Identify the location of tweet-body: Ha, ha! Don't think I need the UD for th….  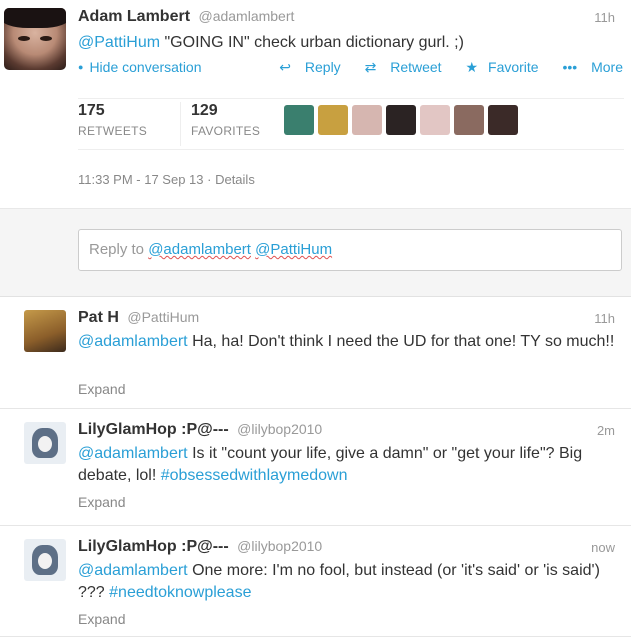
(401, 341).